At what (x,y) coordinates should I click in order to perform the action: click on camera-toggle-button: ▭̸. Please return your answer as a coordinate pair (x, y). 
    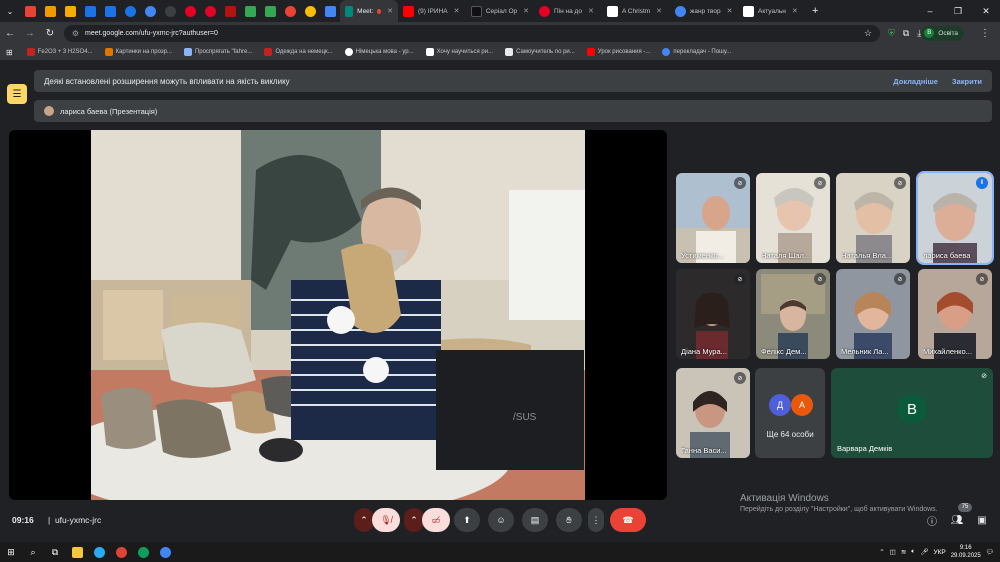
    Looking at the image, I should click on (436, 520).